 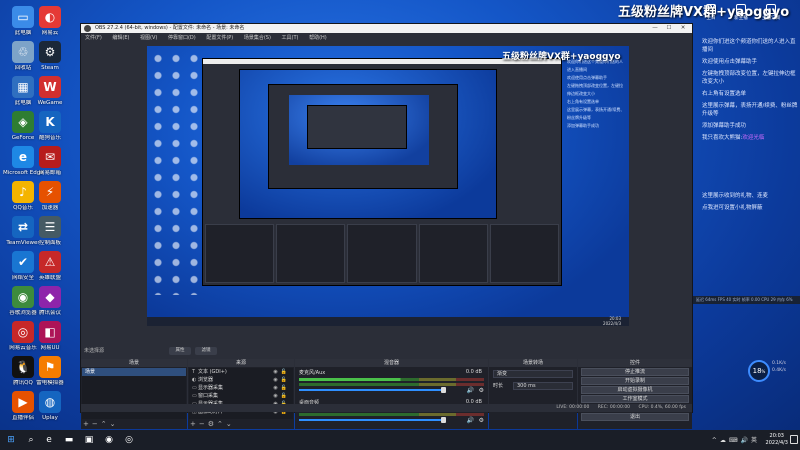 What do you see at coordinates (87, 424) in the screenshot?
I see `add-scene-button: +` at bounding box center [87, 424].